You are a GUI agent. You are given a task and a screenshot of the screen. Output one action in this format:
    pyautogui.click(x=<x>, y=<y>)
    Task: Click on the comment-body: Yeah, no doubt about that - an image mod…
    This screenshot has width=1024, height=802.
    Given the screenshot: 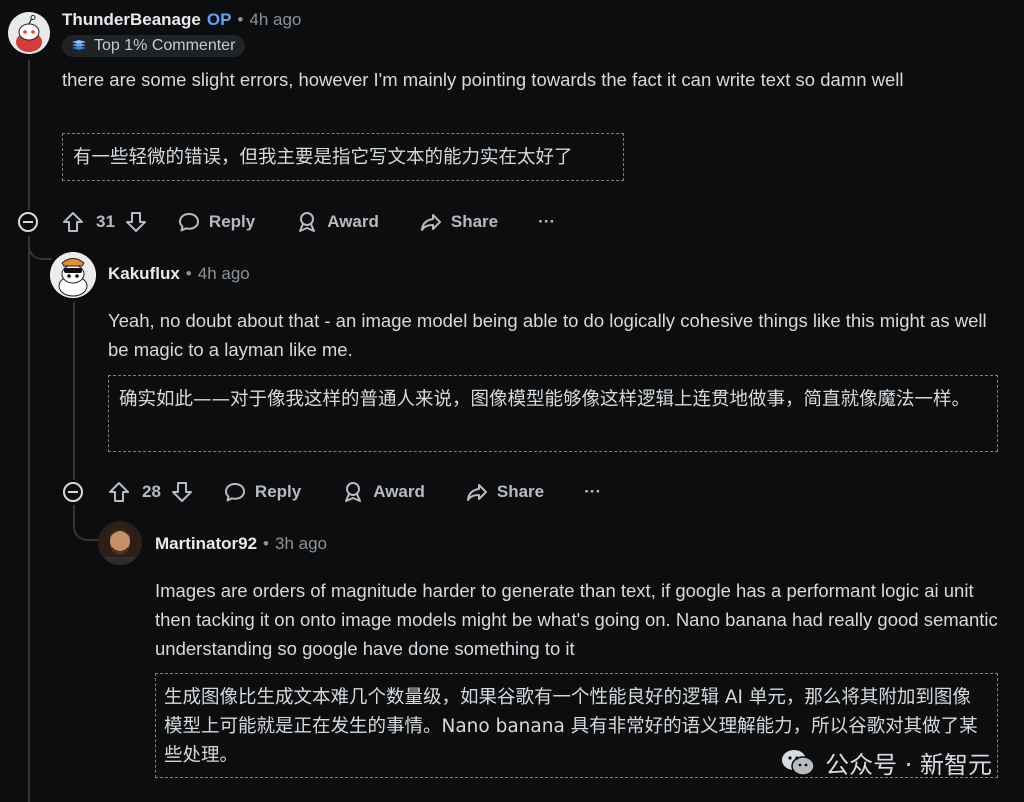 What is the action you would take?
    pyautogui.click(x=547, y=335)
    